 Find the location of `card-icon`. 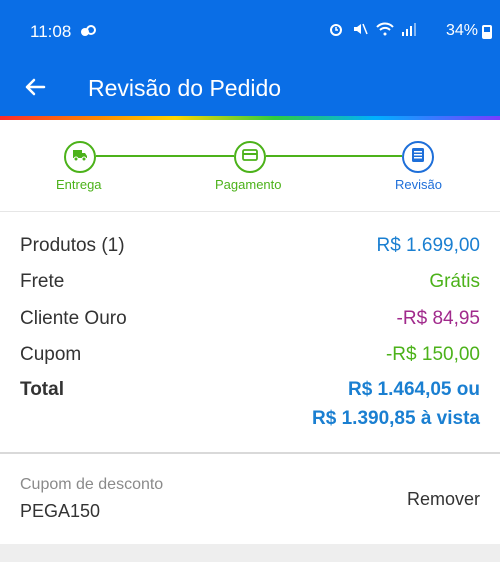

card-icon is located at coordinates (250, 157).